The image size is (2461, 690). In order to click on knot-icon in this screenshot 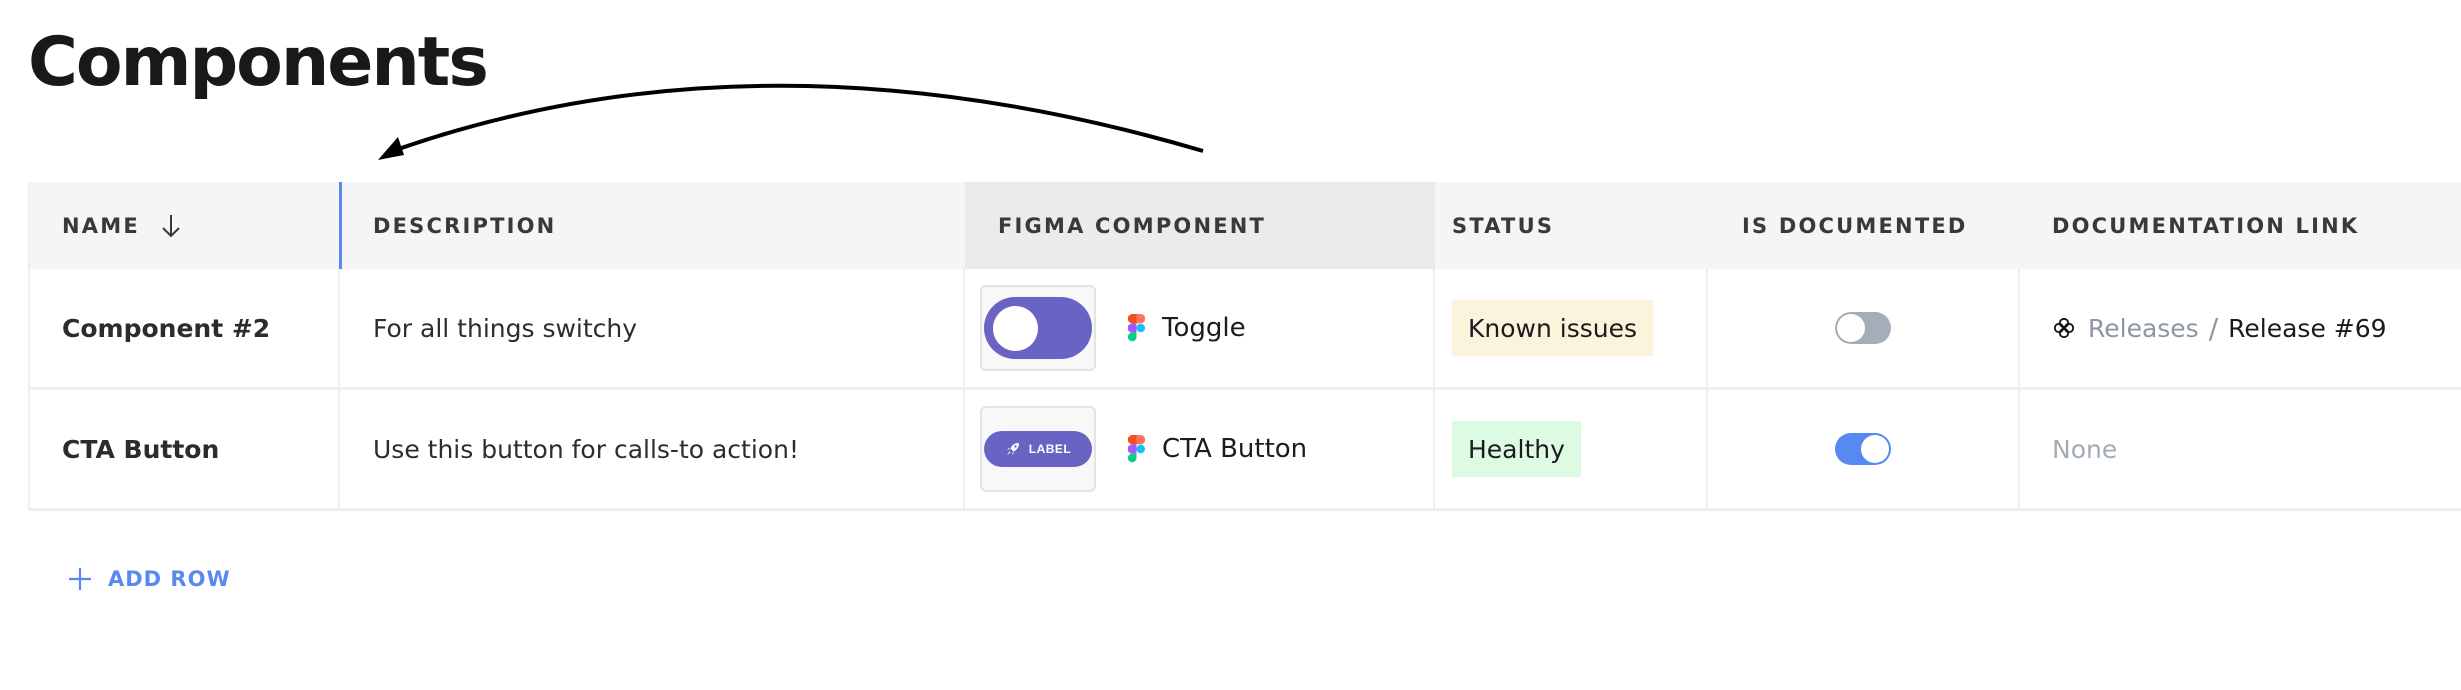, I will do `click(2064, 328)`.